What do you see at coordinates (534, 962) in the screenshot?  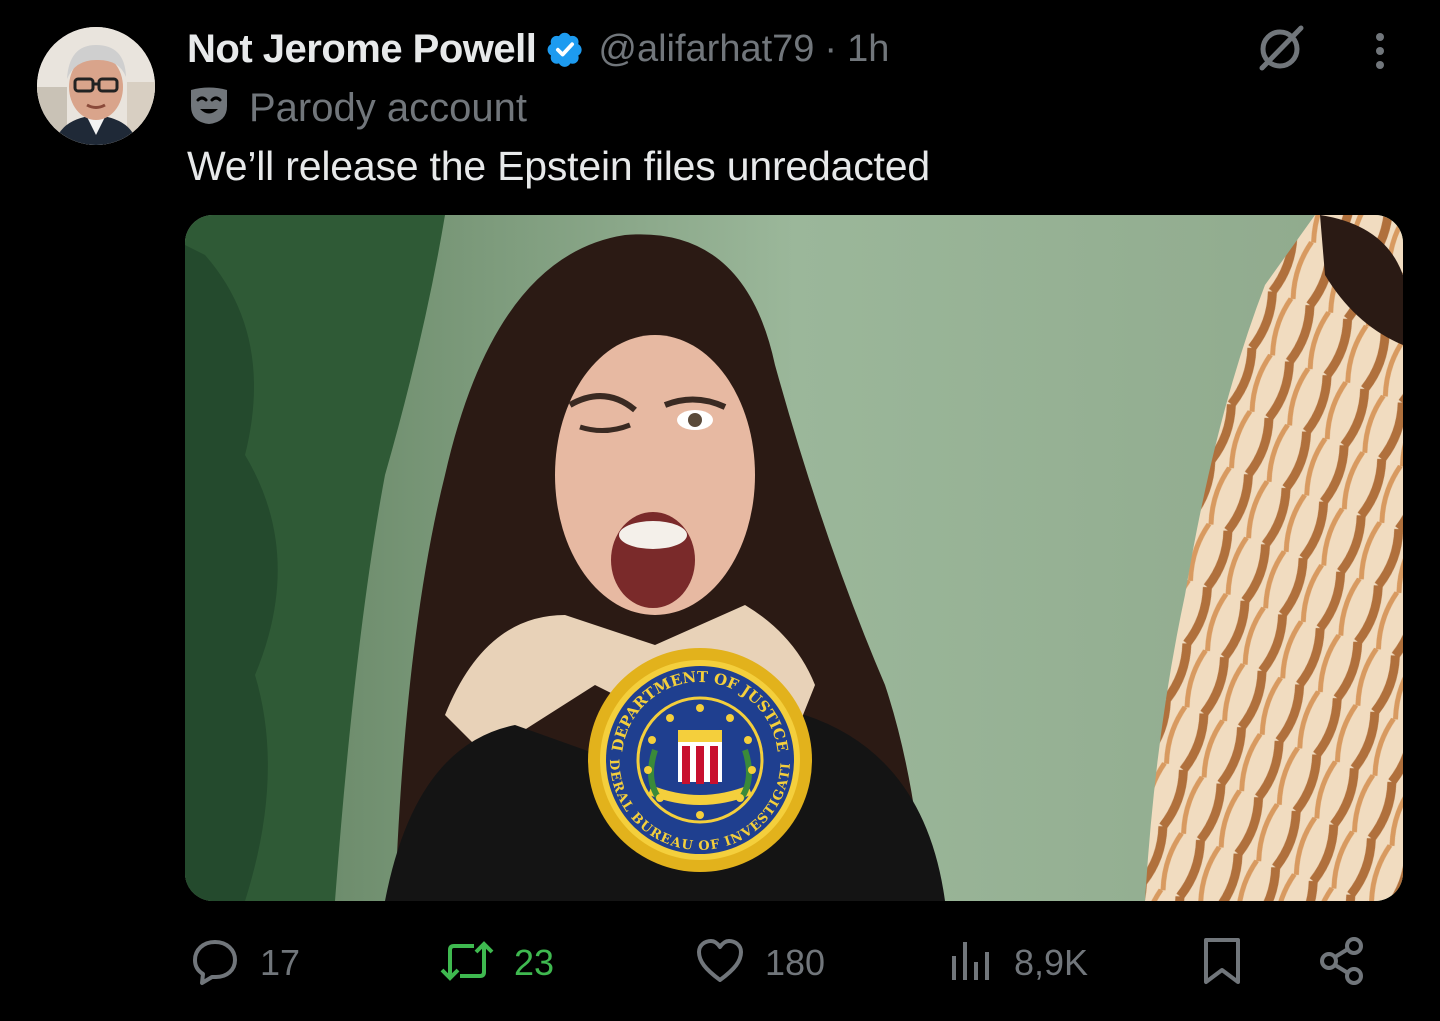 I see `repost-count: 23` at bounding box center [534, 962].